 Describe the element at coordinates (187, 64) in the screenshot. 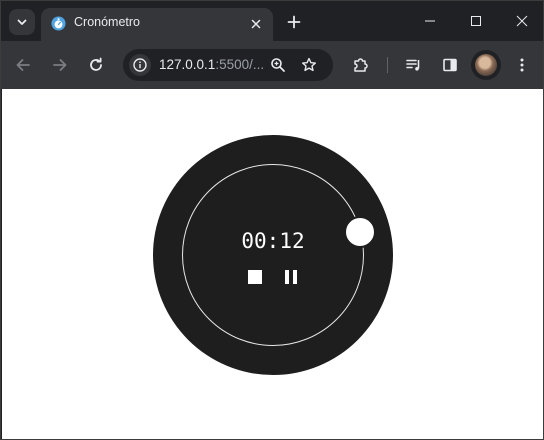

I see `url-host: 127.0.0.1` at that location.